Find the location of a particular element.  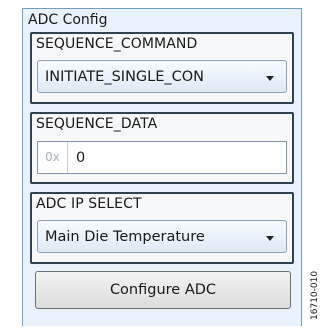

panel-title: ADC Config is located at coordinates (68, 20).